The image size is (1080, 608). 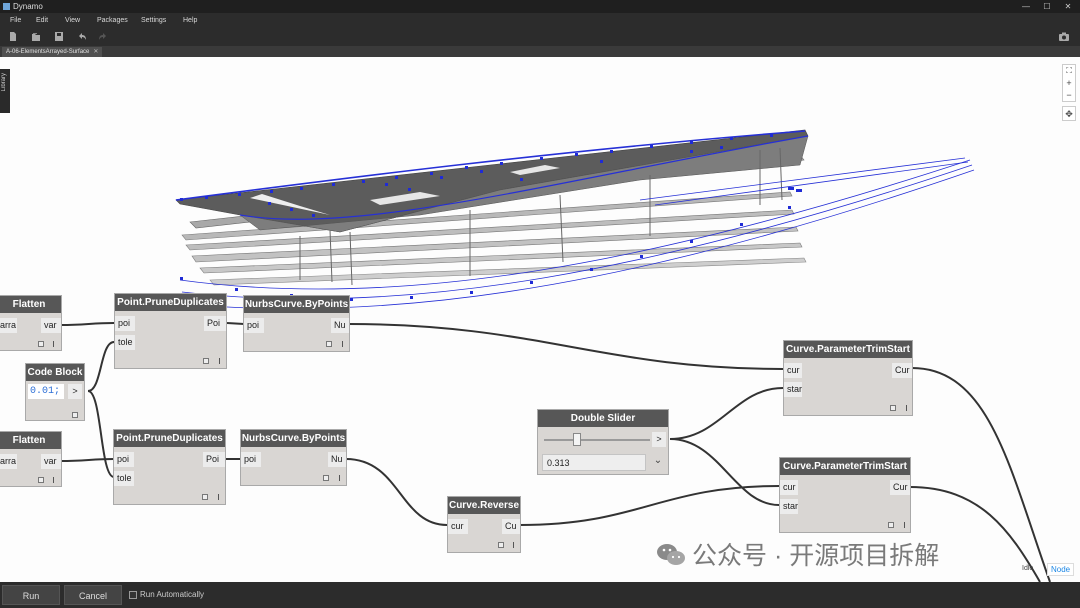 What do you see at coordinates (658, 462) in the screenshot?
I see `slider-expand-icon: ⌄` at bounding box center [658, 462].